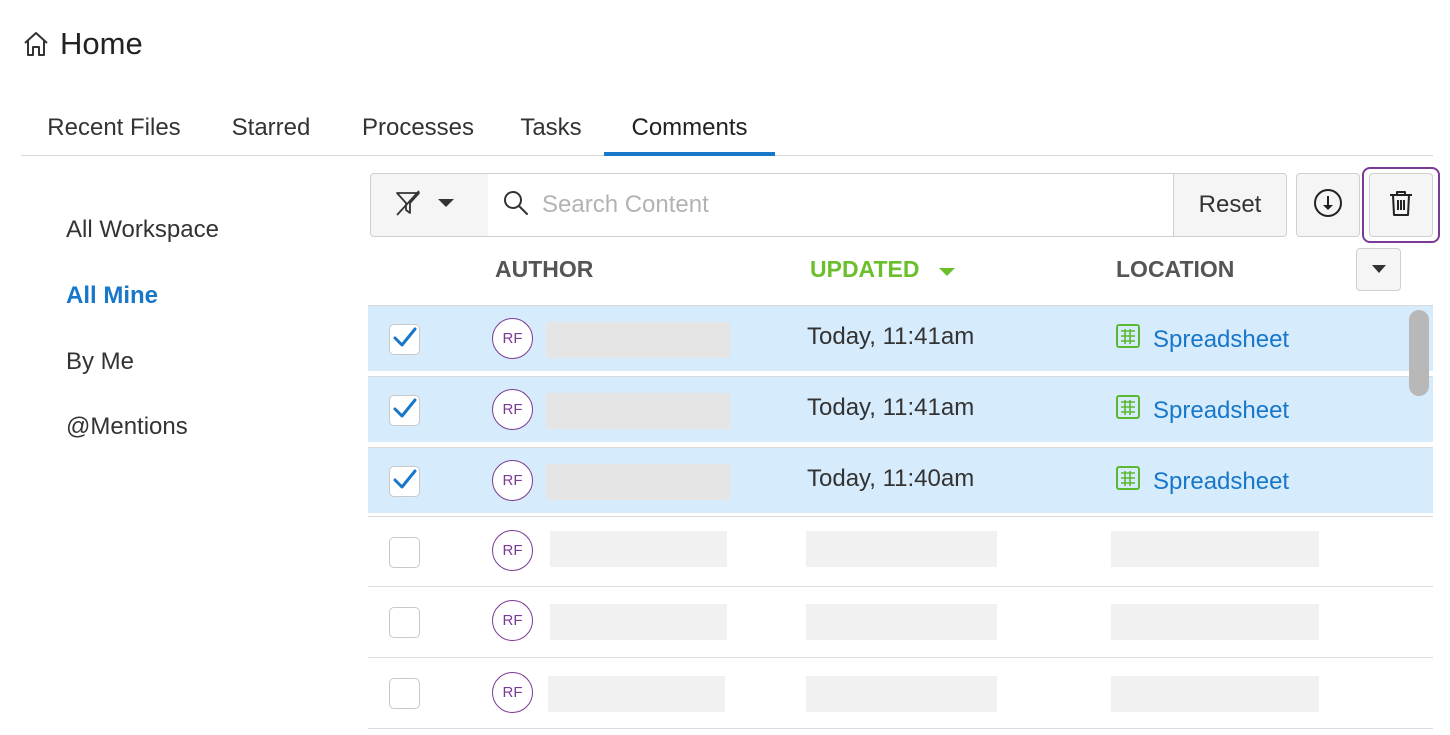 Image resolution: width=1450 pixels, height=735 pixels. Describe the element at coordinates (36, 44) in the screenshot. I see `home-icon` at that location.